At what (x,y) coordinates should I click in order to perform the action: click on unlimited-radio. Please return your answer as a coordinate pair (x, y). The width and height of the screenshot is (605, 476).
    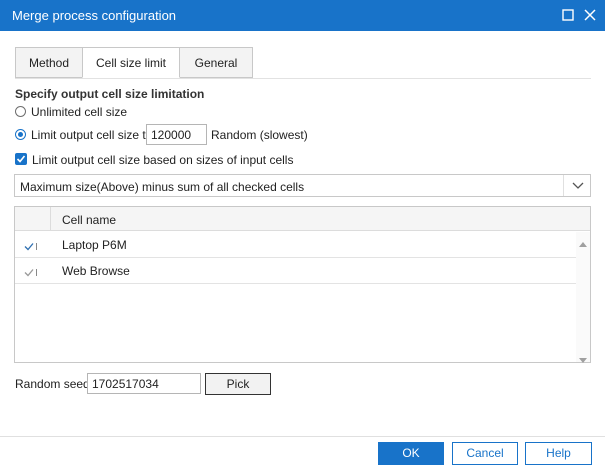
    Looking at the image, I should click on (20, 111).